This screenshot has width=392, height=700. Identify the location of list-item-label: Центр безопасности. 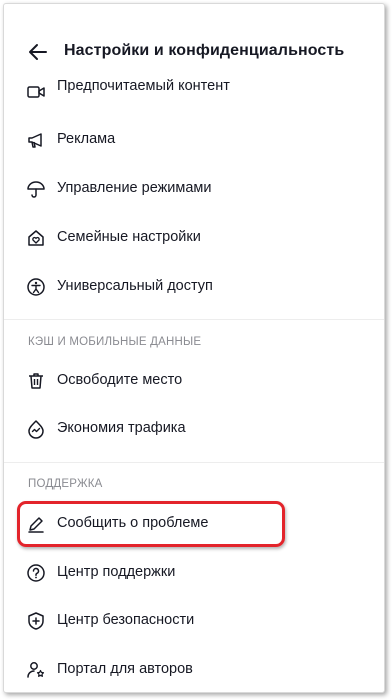
(126, 620).